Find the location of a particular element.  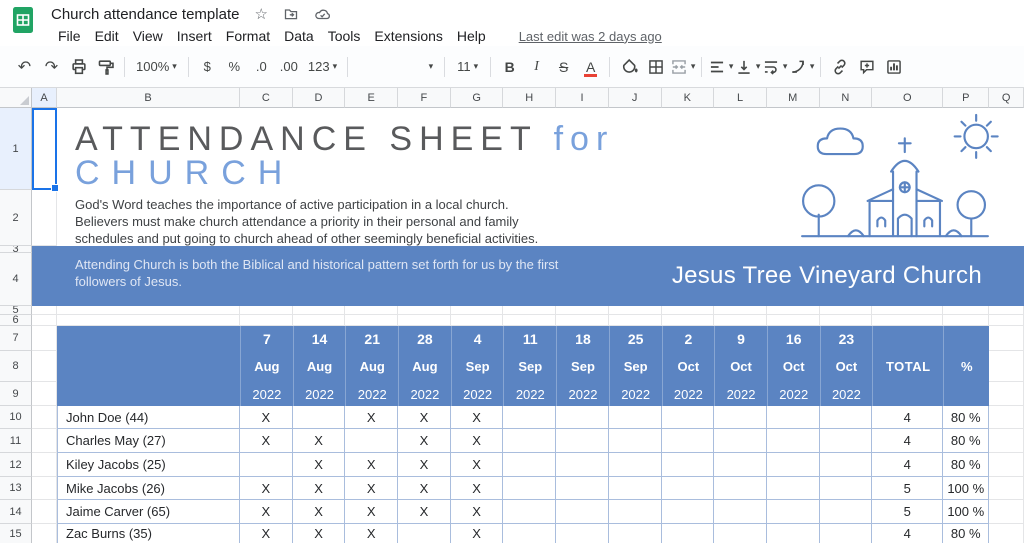

cell-A12 is located at coordinates (44, 465).